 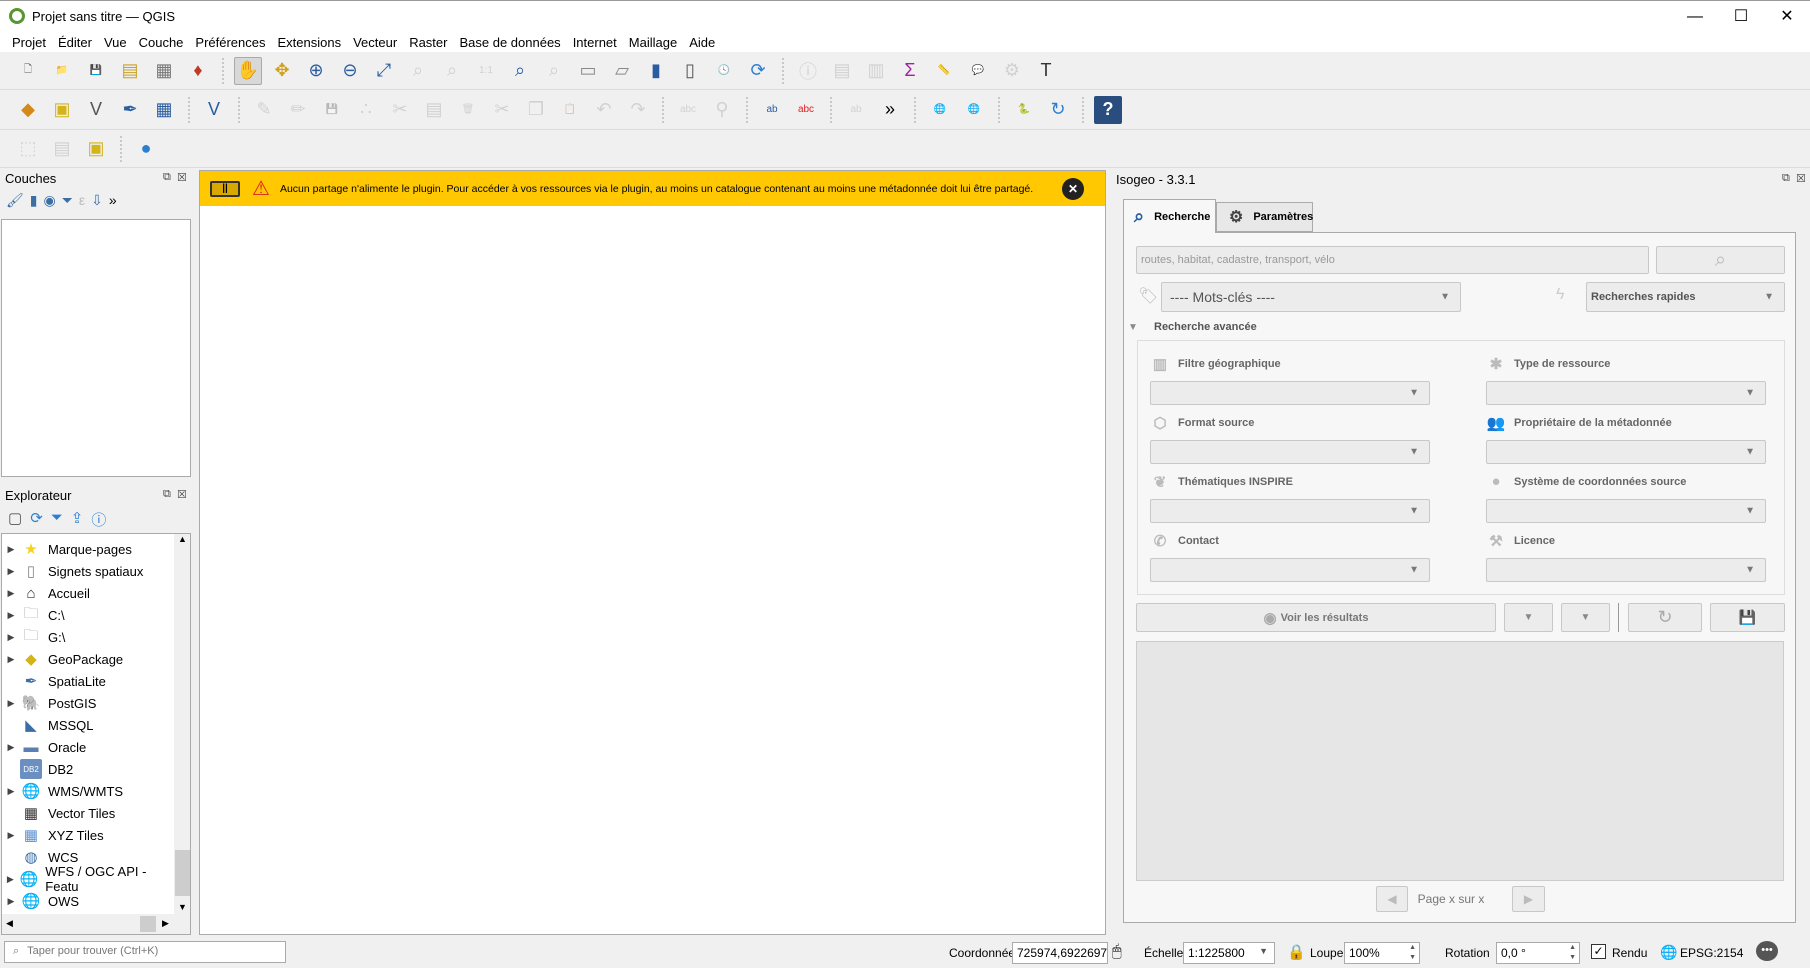 What do you see at coordinates (842, 71) in the screenshot?
I see `attribute-table-icon: ▤` at bounding box center [842, 71].